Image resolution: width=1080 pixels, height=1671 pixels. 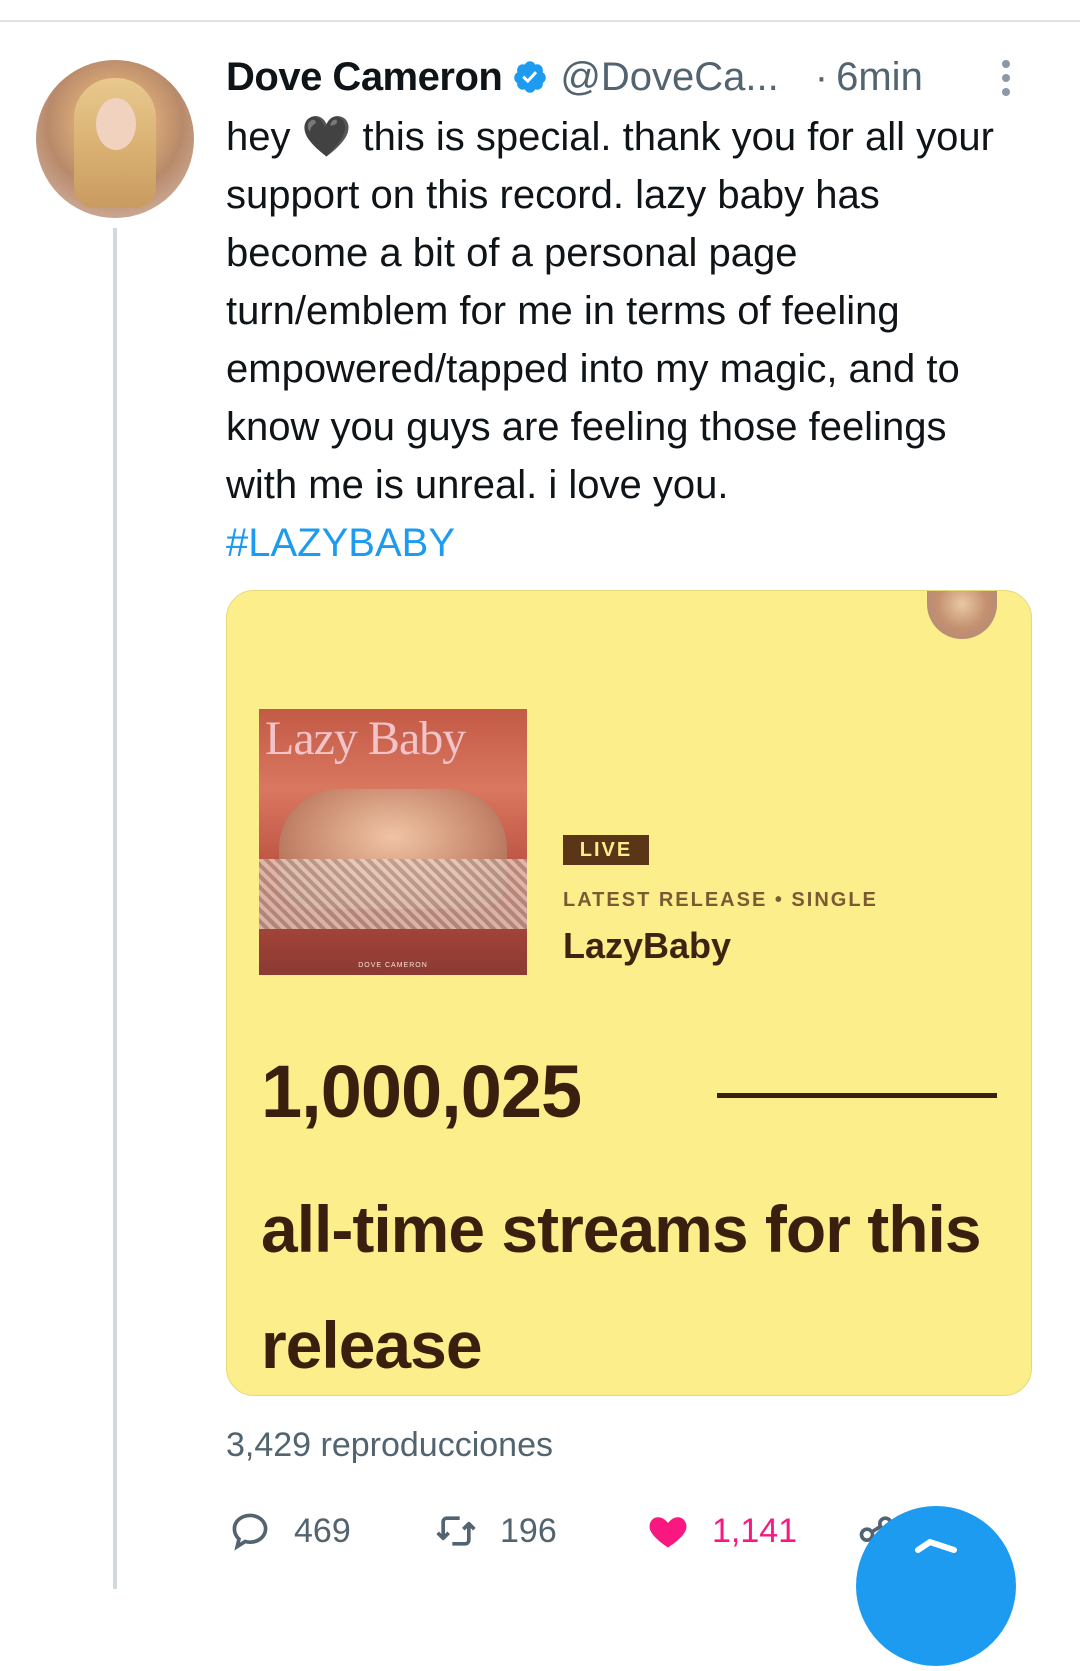 I want to click on view-count: 3,429 reproducciones, so click(x=390, y=1445).